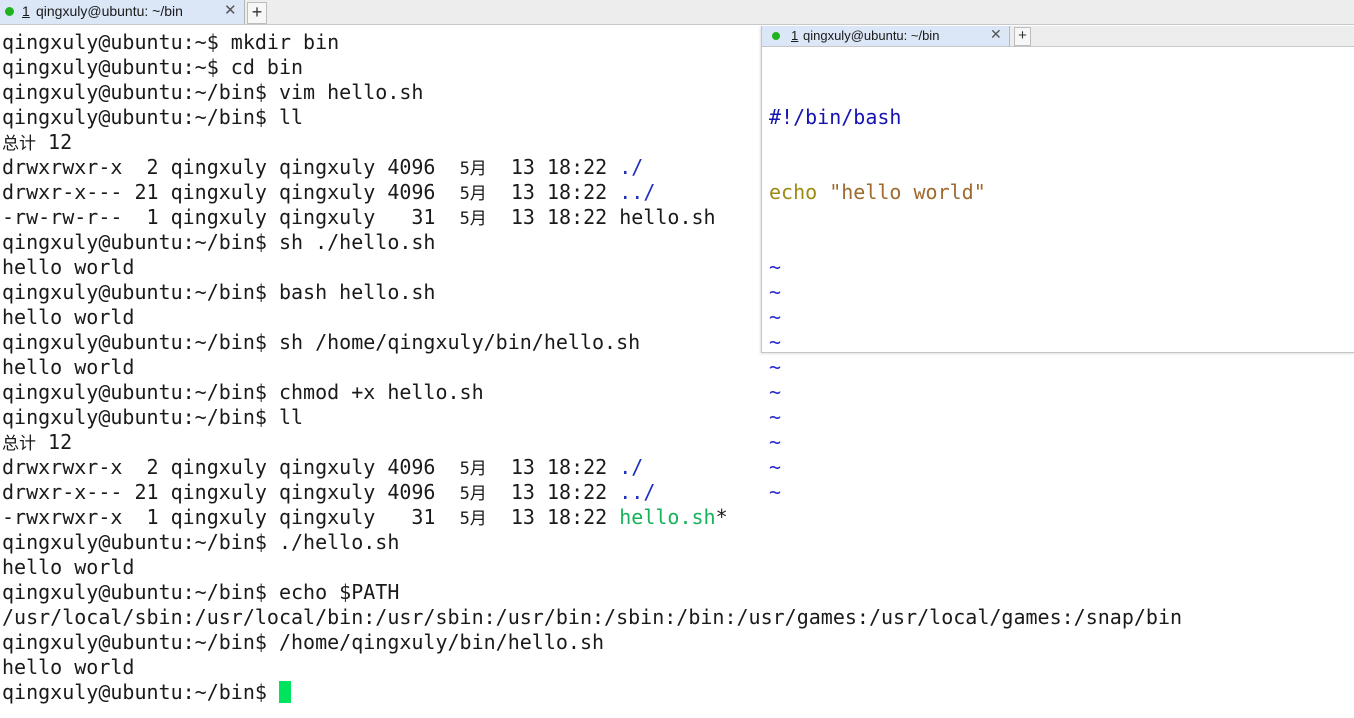 The image size is (1354, 718). Describe the element at coordinates (284, 692) in the screenshot. I see `terminal-cursor` at that location.